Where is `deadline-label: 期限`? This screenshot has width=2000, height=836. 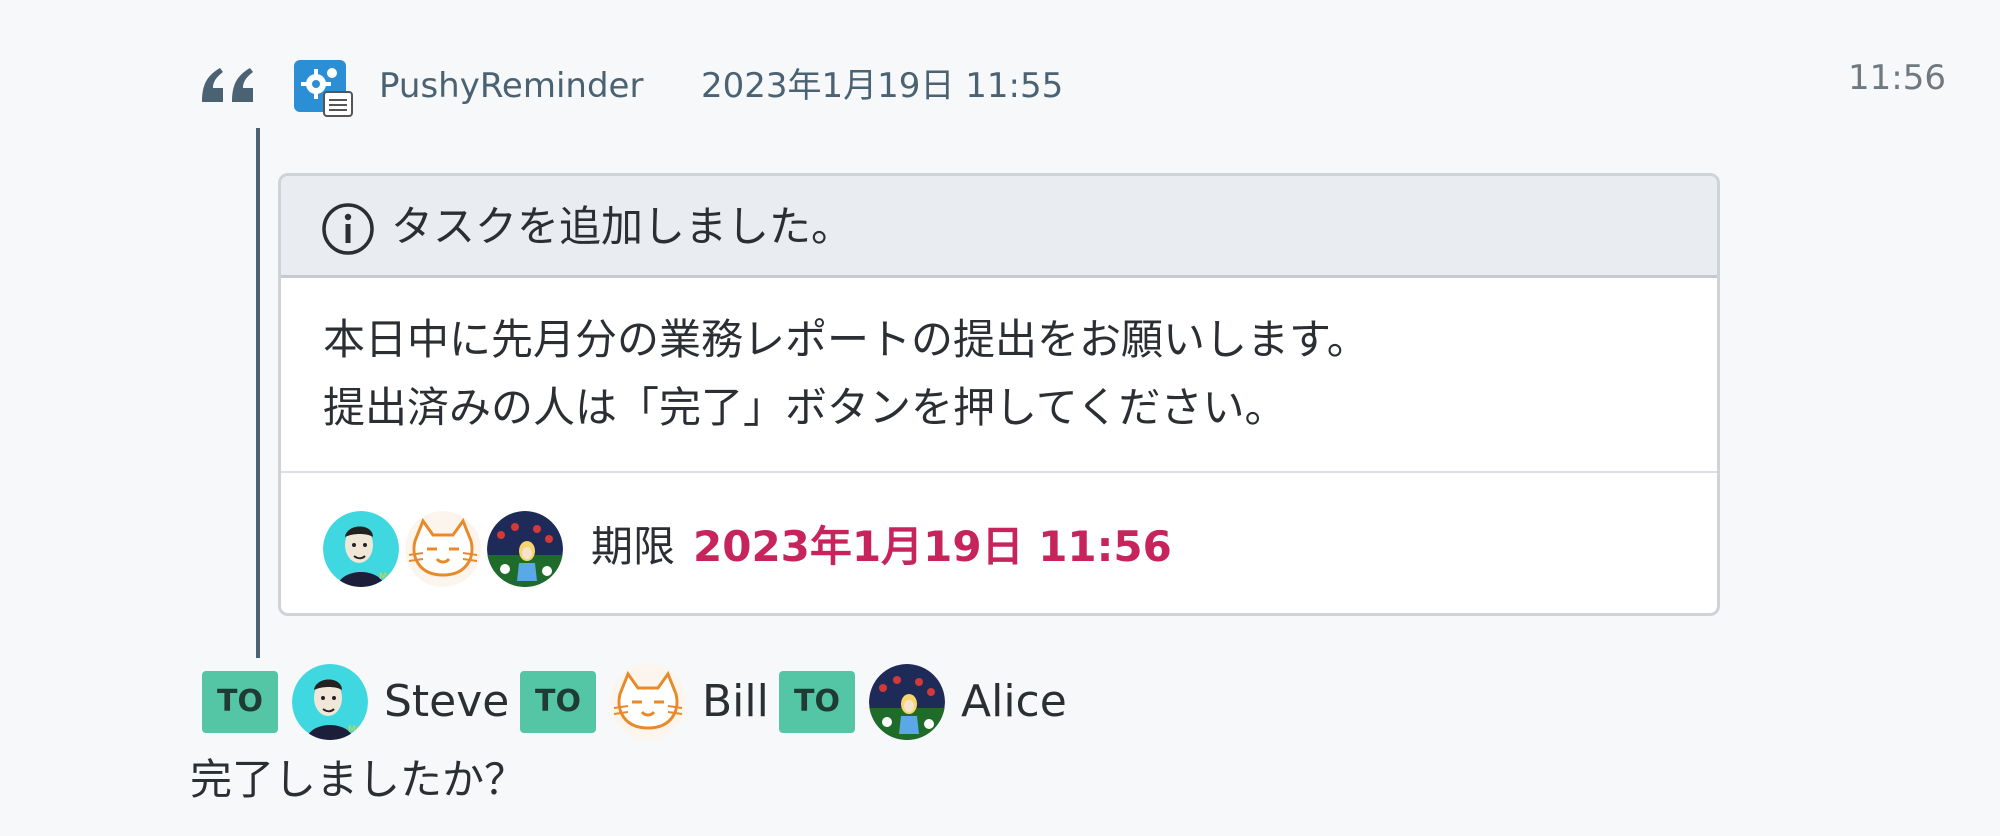 deadline-label: 期限 is located at coordinates (633, 546).